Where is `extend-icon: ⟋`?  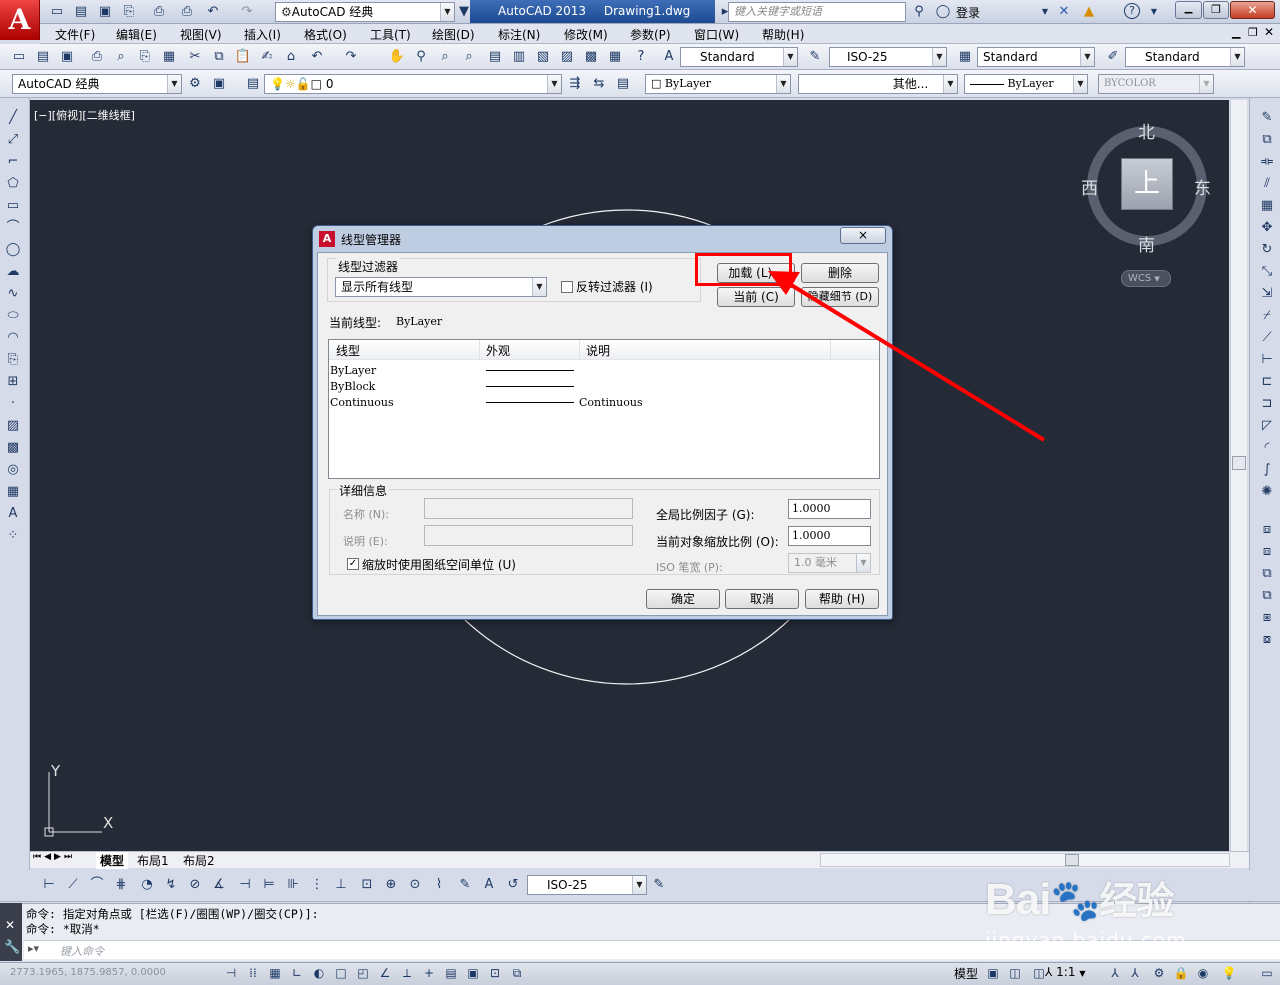
extend-icon: ⟋ is located at coordinates (1267, 338).